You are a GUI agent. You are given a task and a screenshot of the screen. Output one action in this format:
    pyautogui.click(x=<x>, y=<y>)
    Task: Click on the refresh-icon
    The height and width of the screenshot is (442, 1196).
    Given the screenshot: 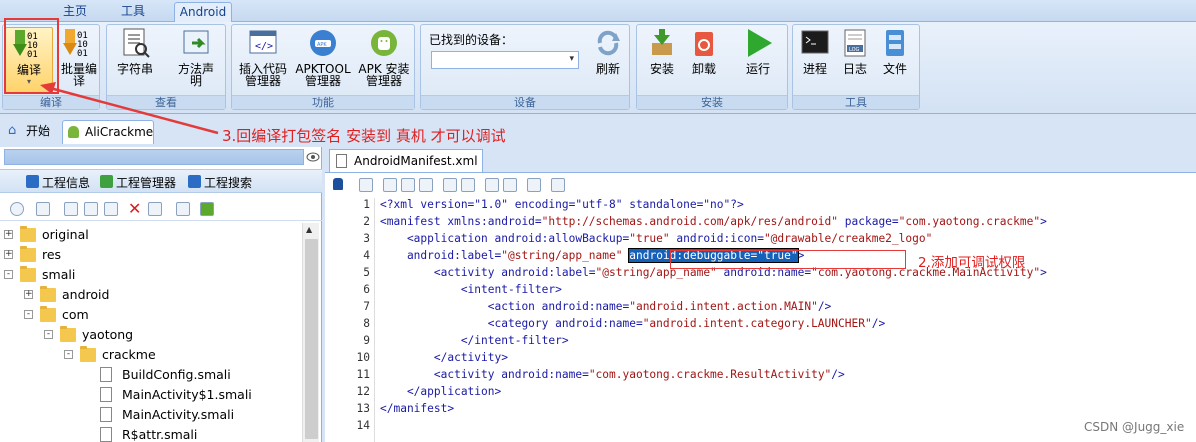 What is the action you would take?
    pyautogui.click(x=17, y=209)
    